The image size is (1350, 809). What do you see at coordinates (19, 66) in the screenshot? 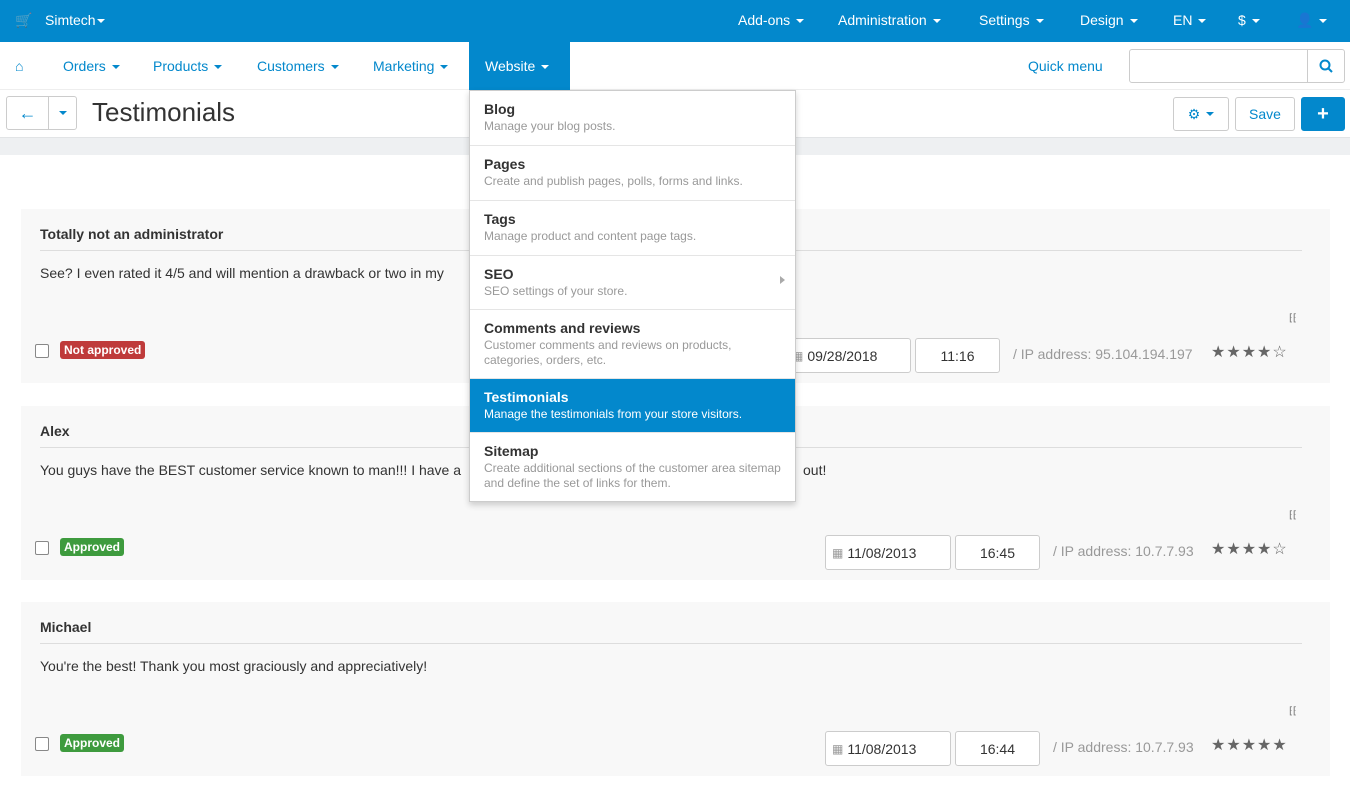
I see `home-icon: ⌂` at bounding box center [19, 66].